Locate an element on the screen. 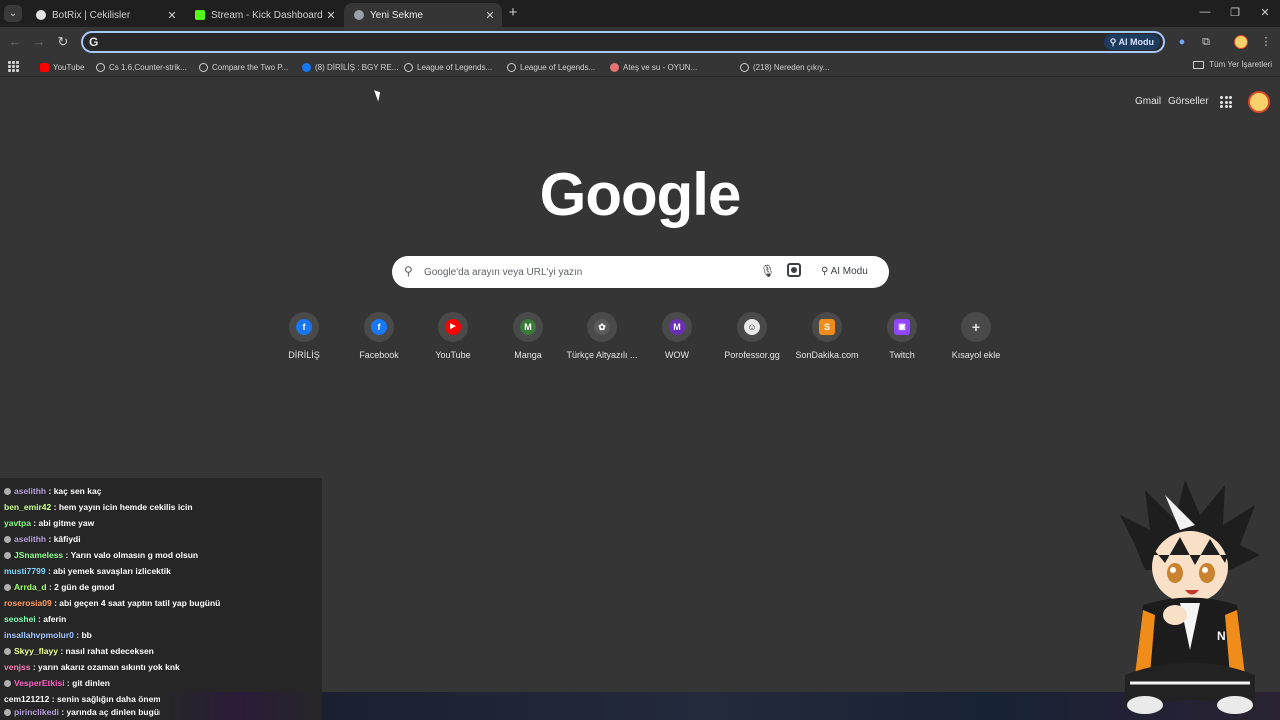 This screenshot has height=720, width=1280. forward-button: → is located at coordinates (39, 42).